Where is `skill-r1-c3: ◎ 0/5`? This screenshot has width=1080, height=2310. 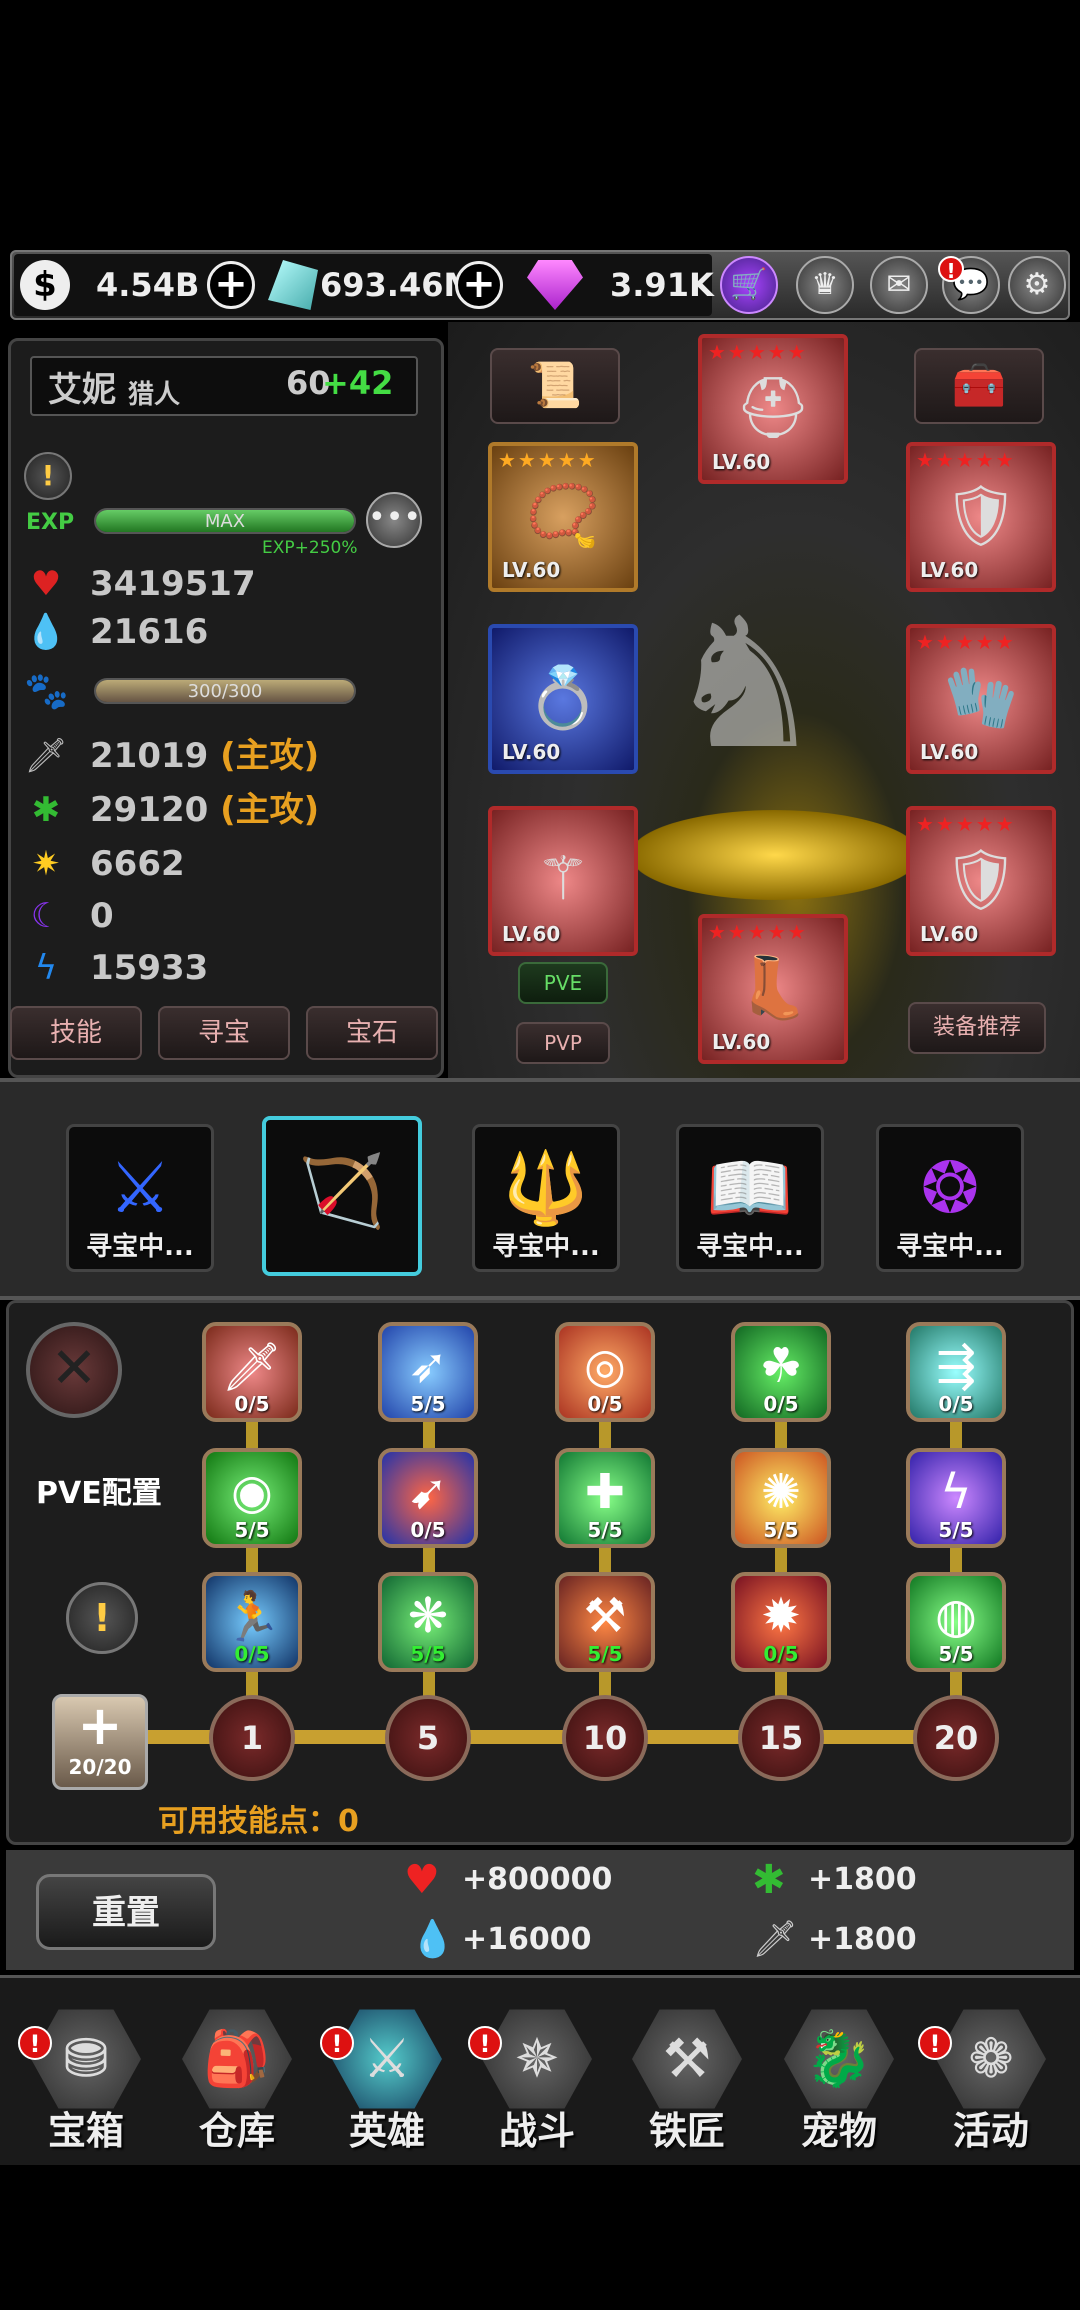
skill-r1-c3: ◎ 0/5 is located at coordinates (605, 1372).